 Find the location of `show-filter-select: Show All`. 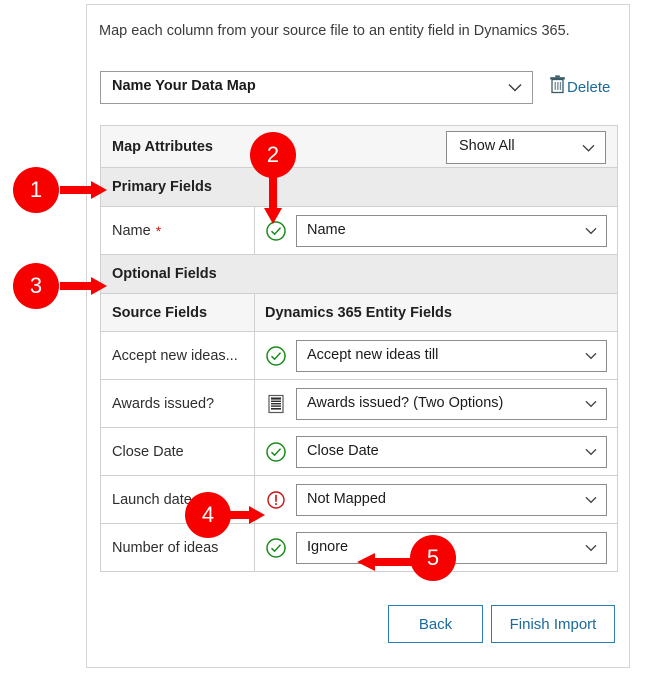

show-filter-select: Show All is located at coordinates (526, 147).